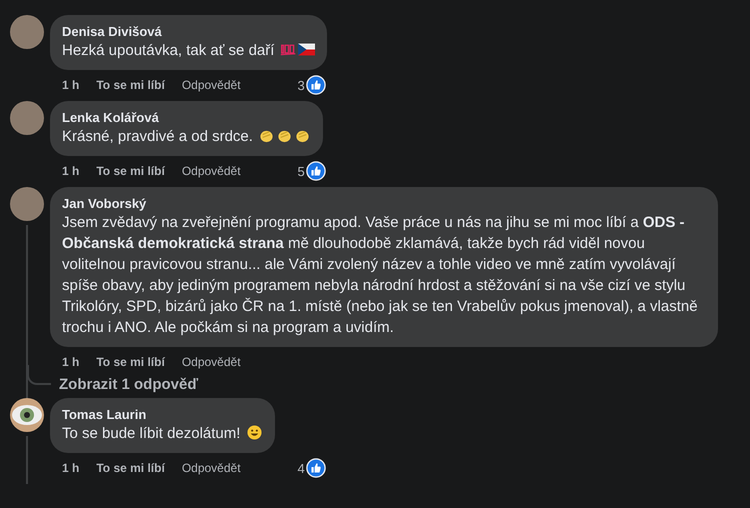 This screenshot has width=750, height=508. Describe the element at coordinates (301, 171) in the screenshot. I see `reaction-count: 5` at that location.